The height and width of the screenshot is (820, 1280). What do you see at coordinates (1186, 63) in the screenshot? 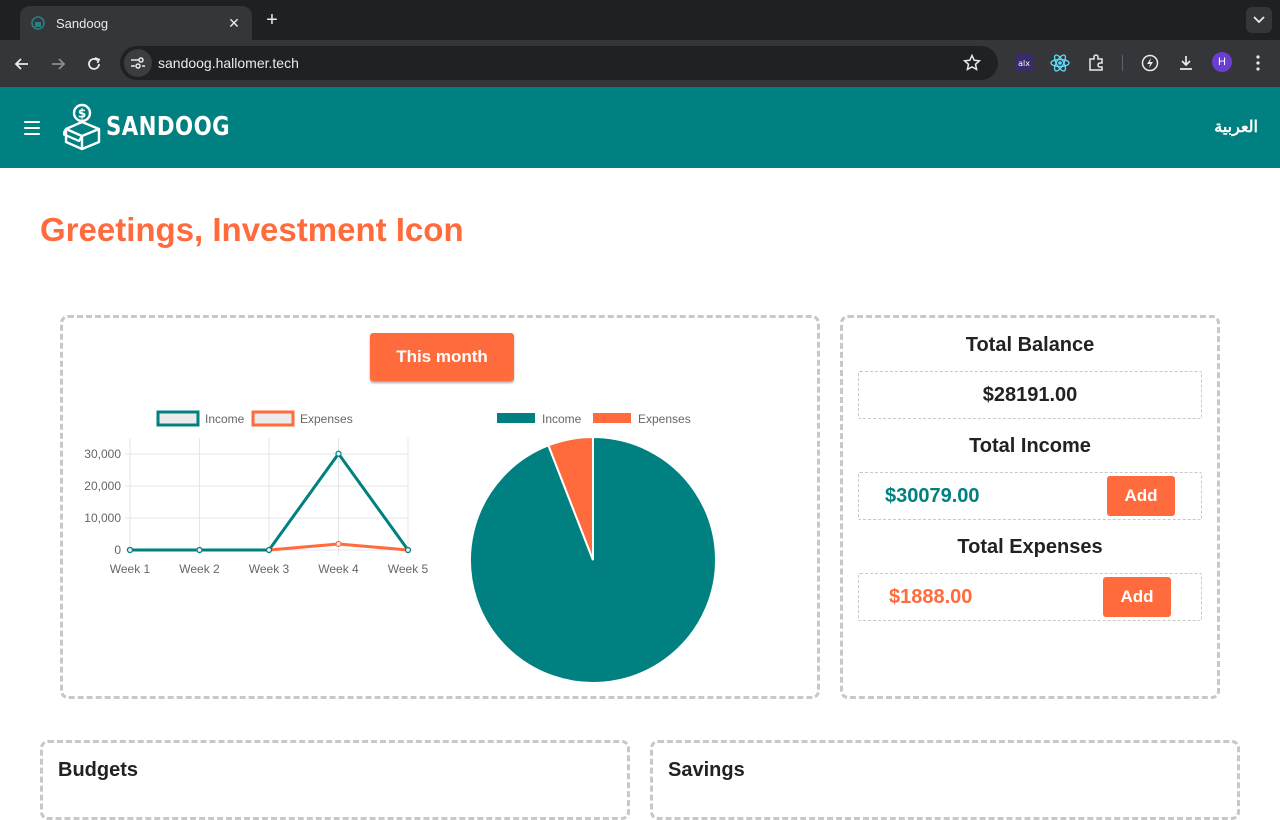
I see `download-icon` at bounding box center [1186, 63].